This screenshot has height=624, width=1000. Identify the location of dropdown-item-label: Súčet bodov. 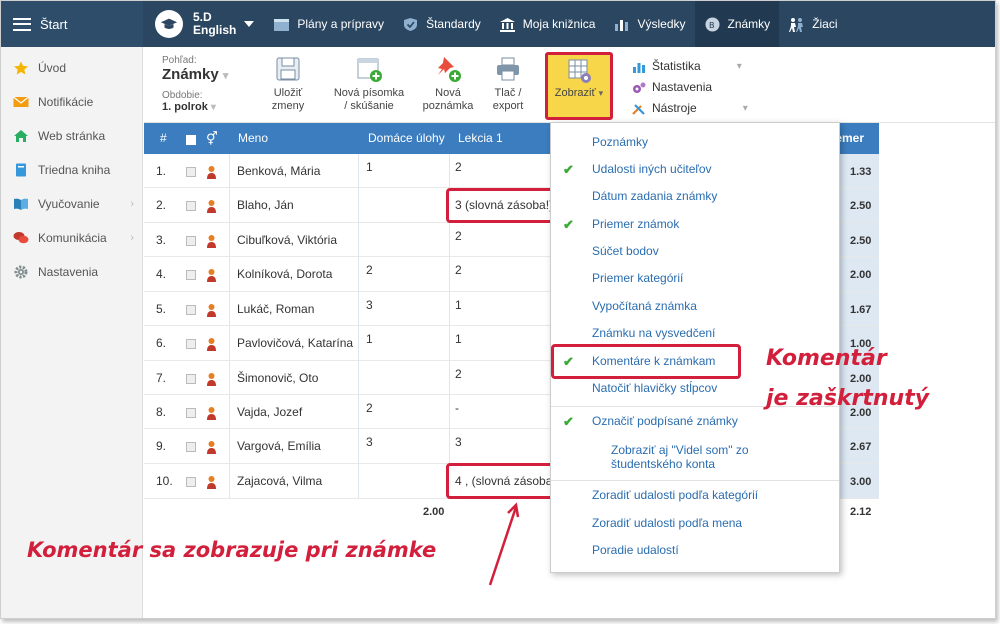
(625, 251).